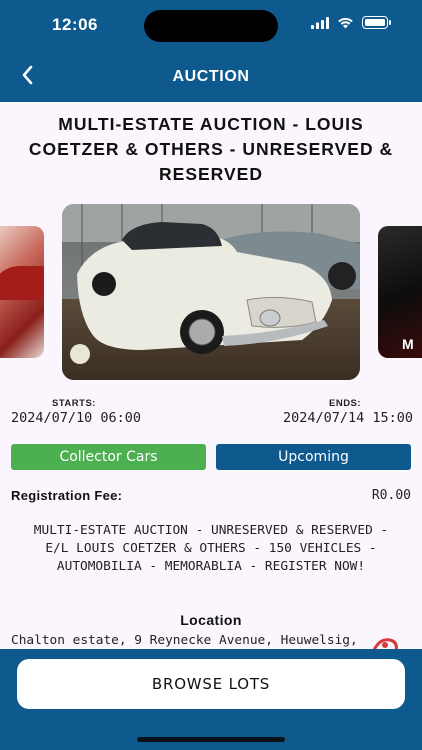 The image size is (422, 750). What do you see at coordinates (313, 457) in the screenshot?
I see `status-badge: Upcoming` at bounding box center [313, 457].